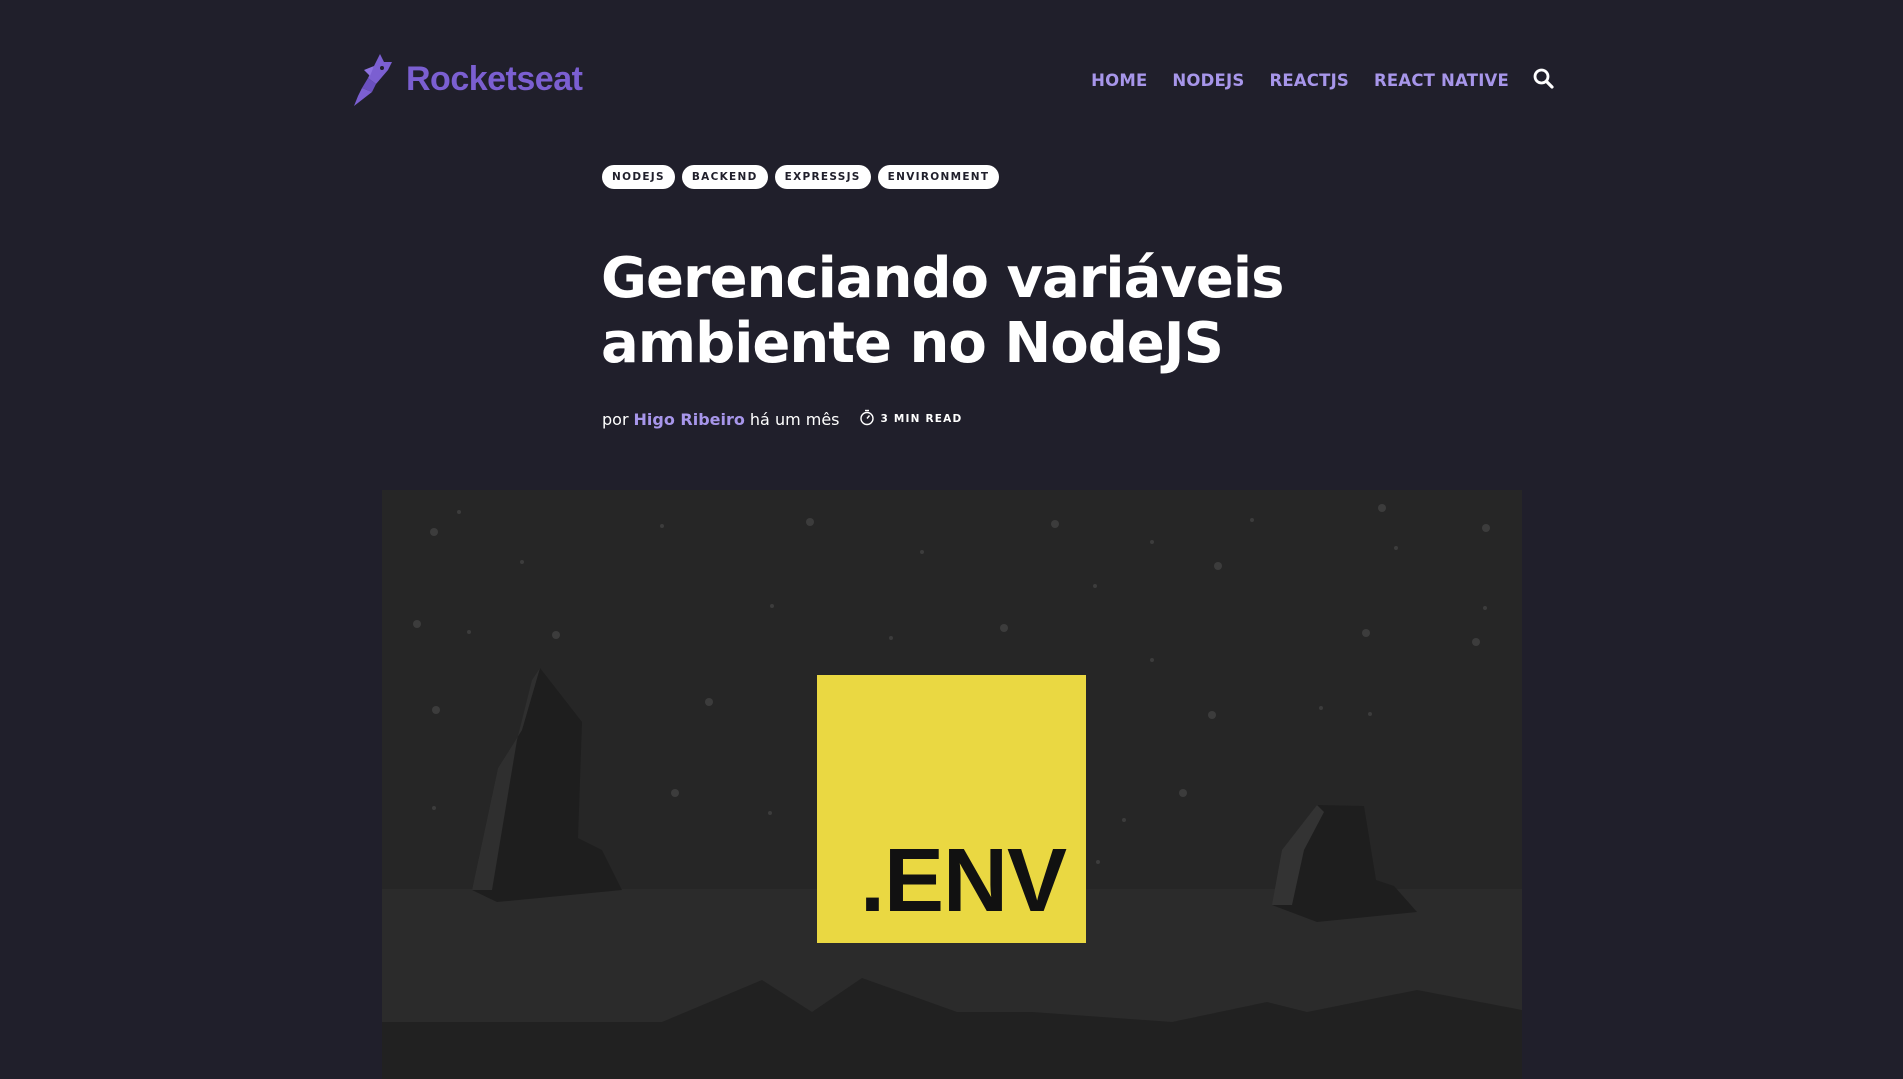 This screenshot has width=1903, height=1079. I want to click on nav-nodejs: NODEJS, so click(1208, 80).